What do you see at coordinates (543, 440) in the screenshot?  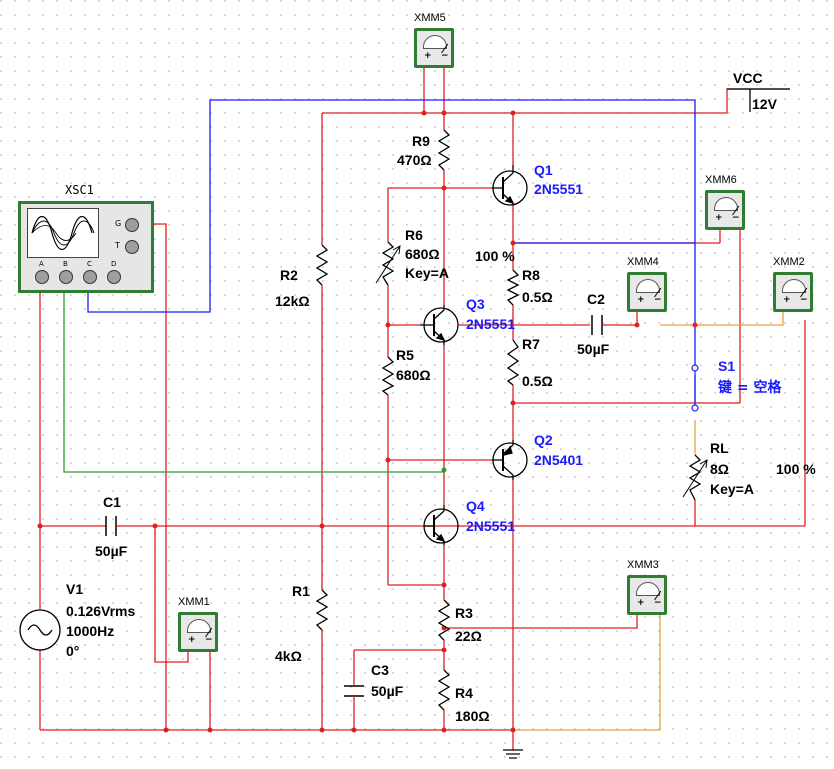 I see `q2-name-label: Q2` at bounding box center [543, 440].